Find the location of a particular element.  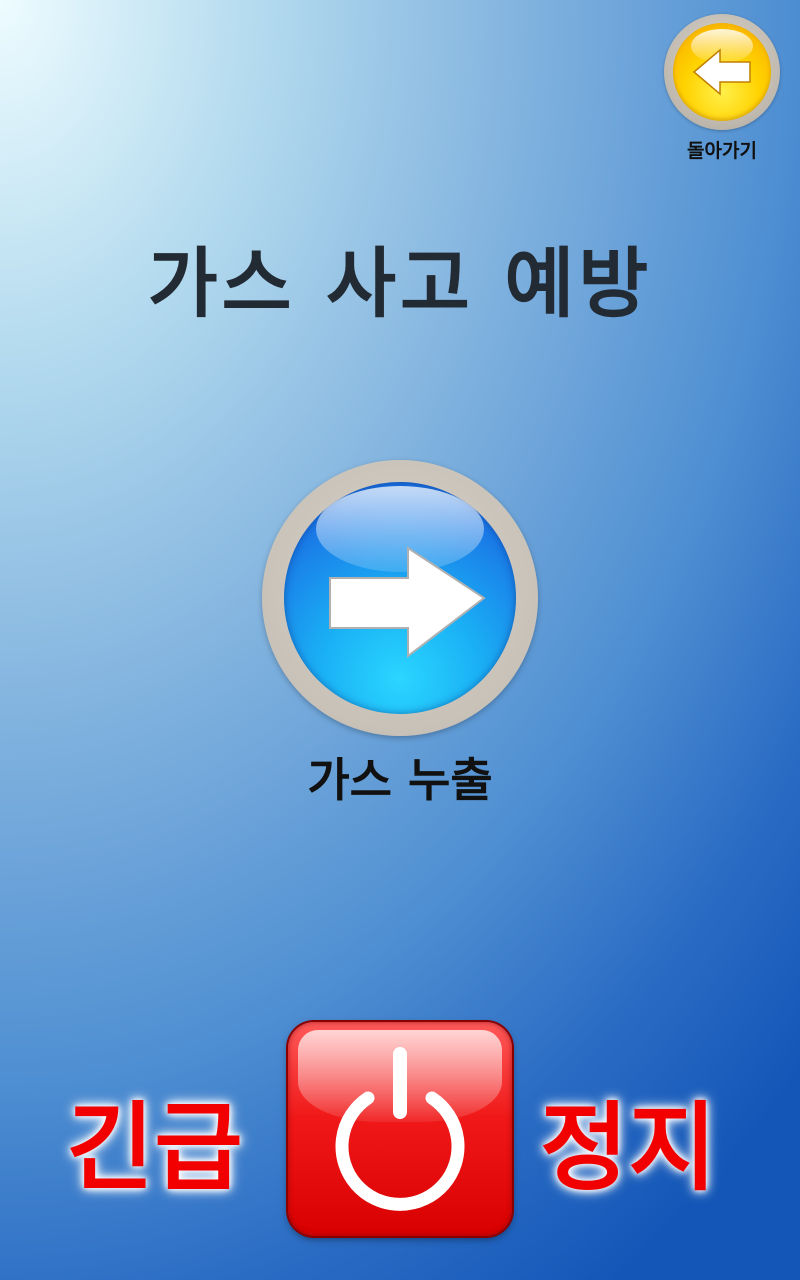

gas-leak-label: 가스 누출 is located at coordinates (400, 777).